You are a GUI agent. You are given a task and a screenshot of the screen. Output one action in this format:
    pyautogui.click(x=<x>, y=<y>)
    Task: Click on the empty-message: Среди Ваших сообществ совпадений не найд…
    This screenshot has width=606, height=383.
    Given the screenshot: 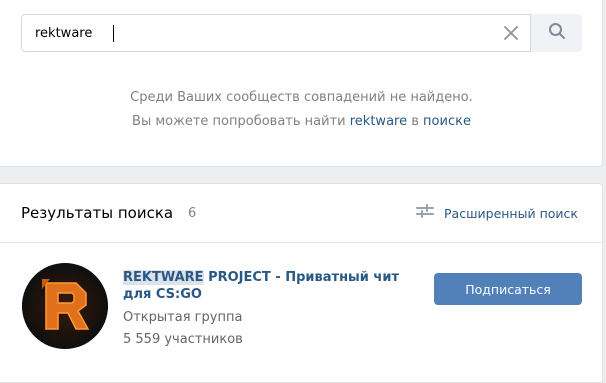 What is the action you would take?
    pyautogui.click(x=301, y=97)
    